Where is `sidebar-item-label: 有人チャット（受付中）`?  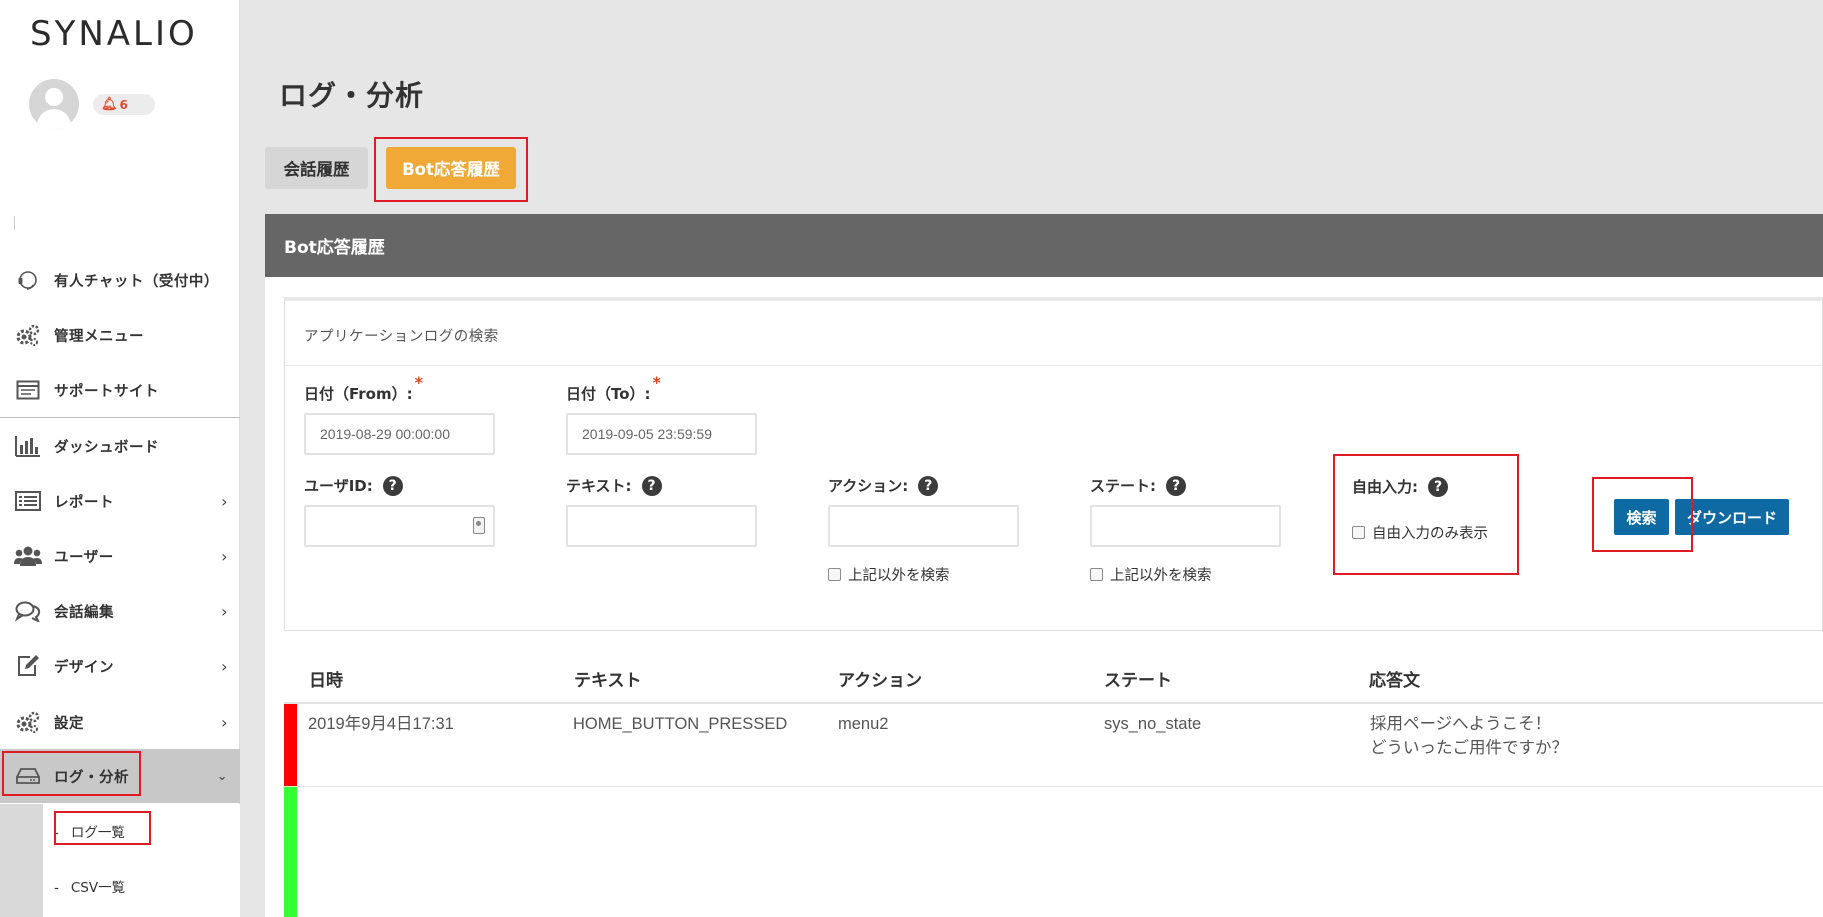 sidebar-item-label: 有人チャット（受付中） is located at coordinates (136, 281).